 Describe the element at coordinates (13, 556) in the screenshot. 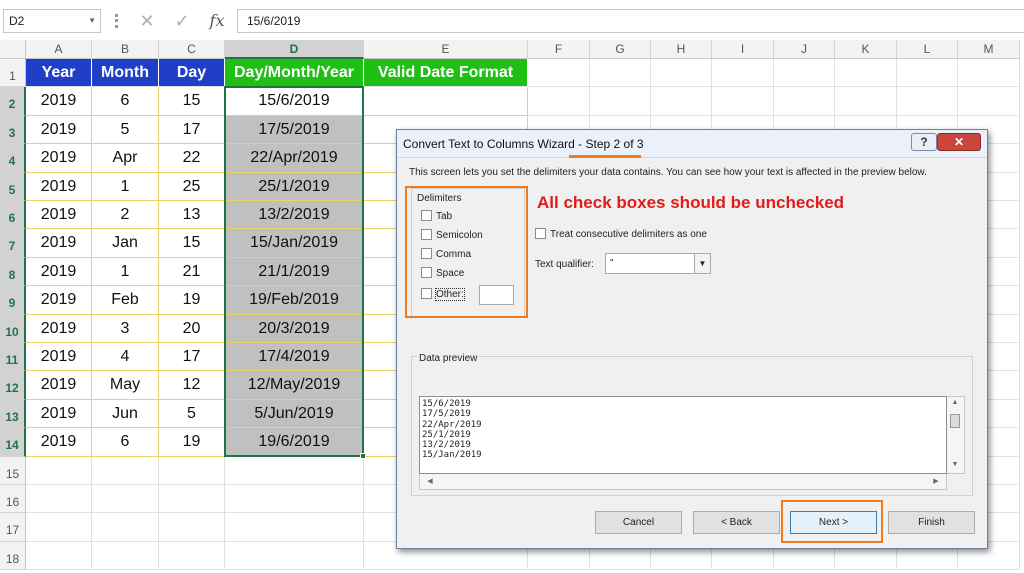

I see `row-header: 18` at that location.